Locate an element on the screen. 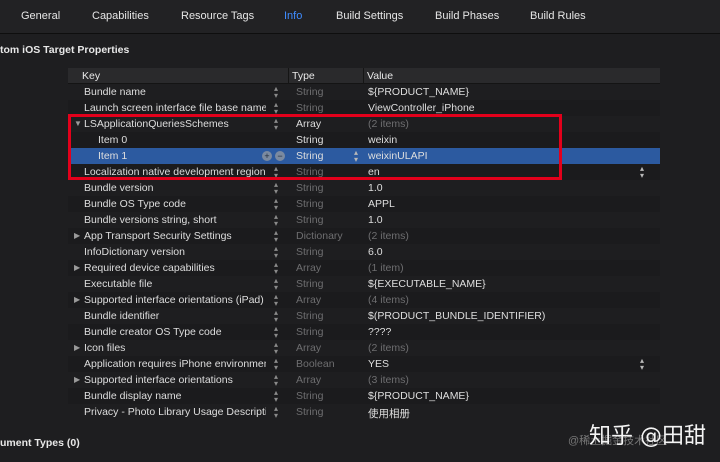 The image size is (720, 462). row-key: LSApplicationQueriesSchemes is located at coordinates (175, 124).